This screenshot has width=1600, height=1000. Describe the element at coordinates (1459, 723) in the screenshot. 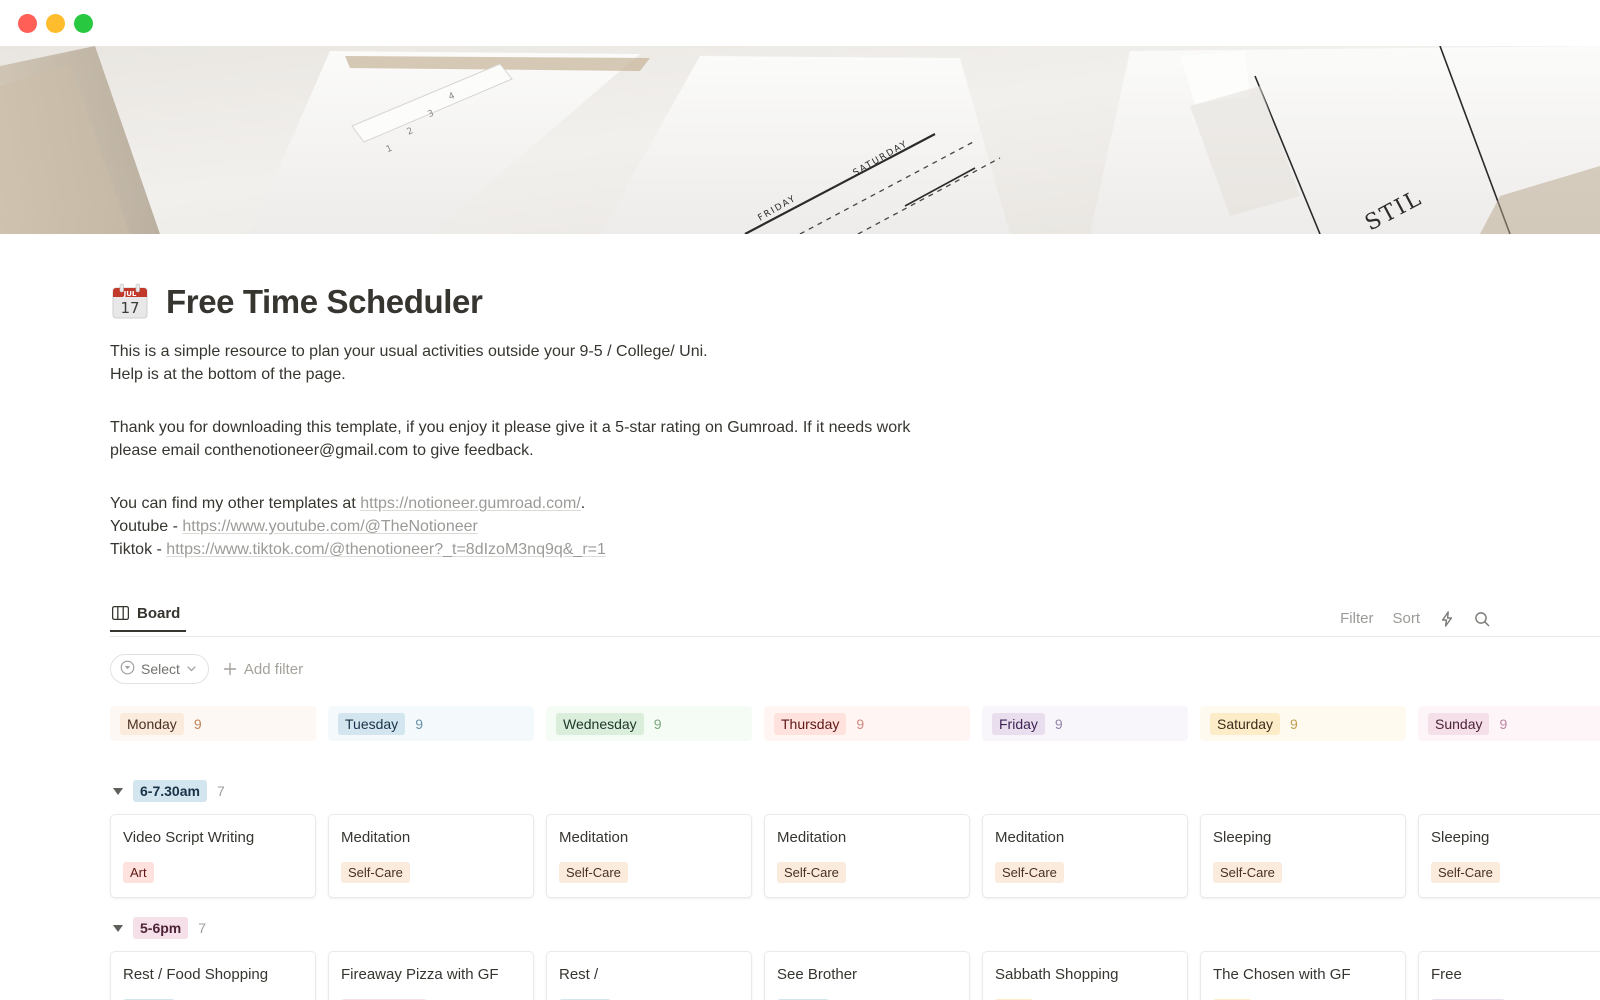

I see `column-name-pill: Sunday` at that location.